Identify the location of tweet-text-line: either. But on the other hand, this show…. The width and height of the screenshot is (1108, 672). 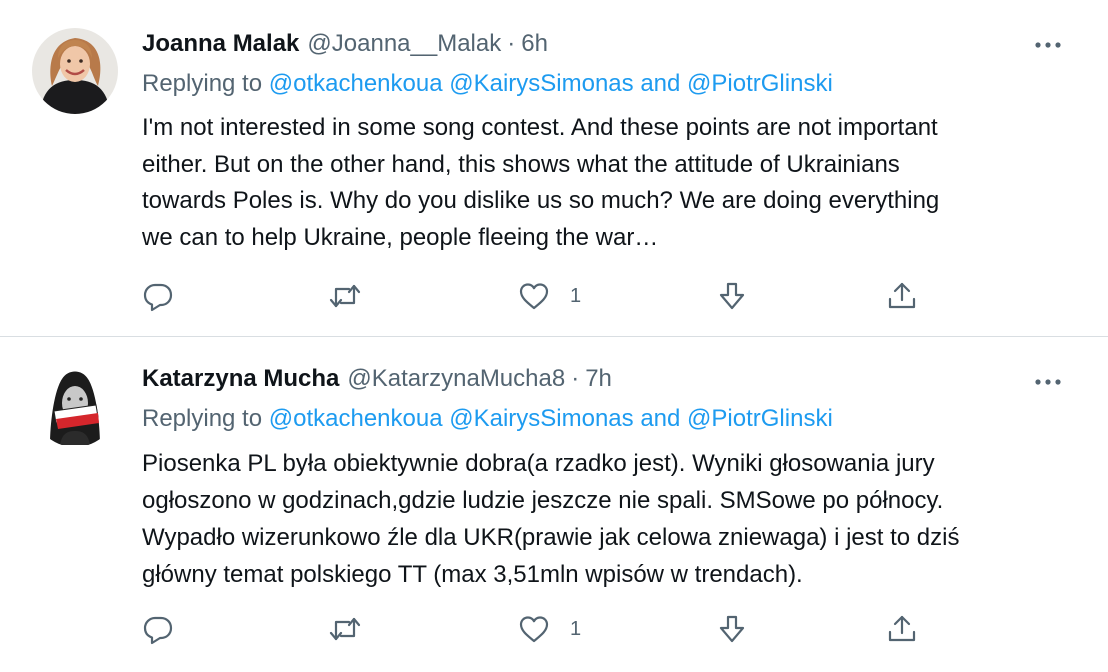
(521, 164).